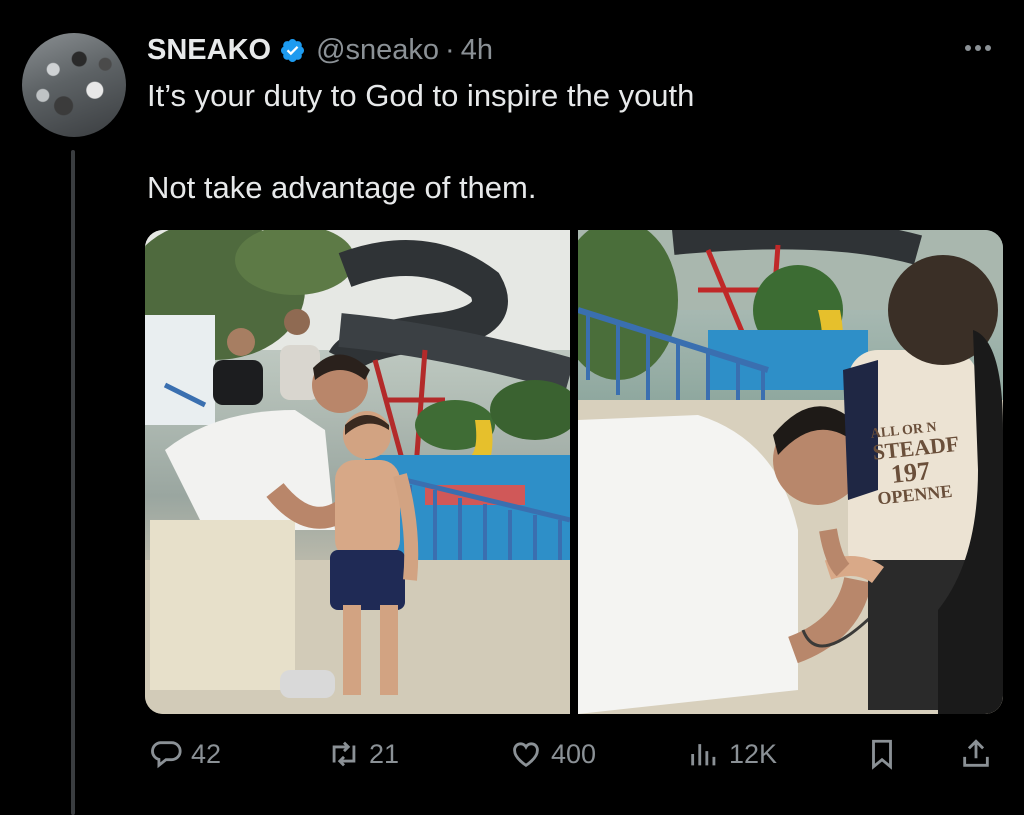 This screenshot has width=1024, height=815. I want to click on retweet-button: 21, so click(363, 754).